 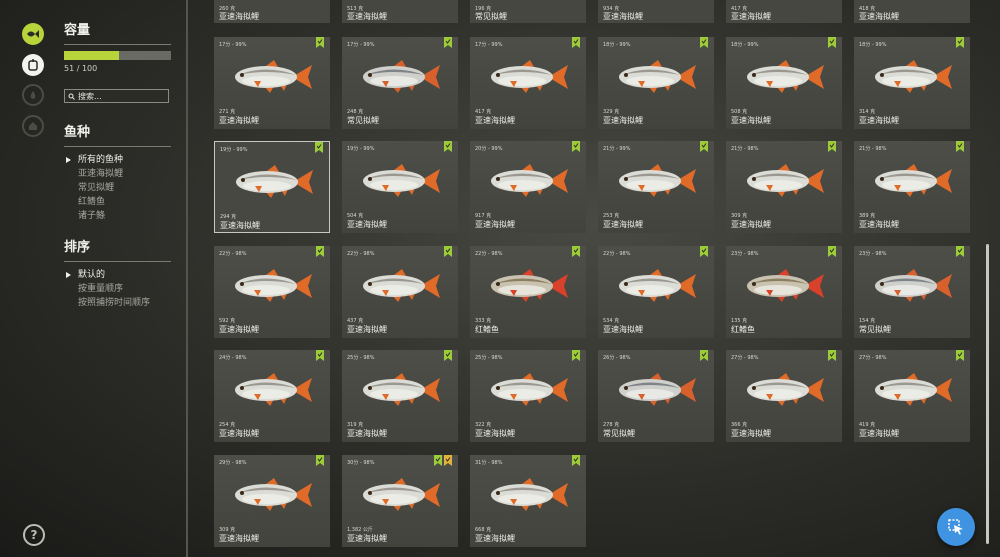 I want to click on catch-card: 21分 - 98% 389 克亚速海拟鲤, so click(x=912, y=187).